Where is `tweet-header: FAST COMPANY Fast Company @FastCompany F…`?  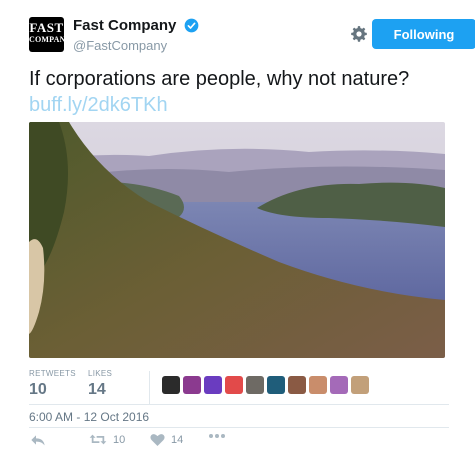 tweet-header: FAST COMPANY Fast Company @FastCompany F… is located at coordinates (252, 38).